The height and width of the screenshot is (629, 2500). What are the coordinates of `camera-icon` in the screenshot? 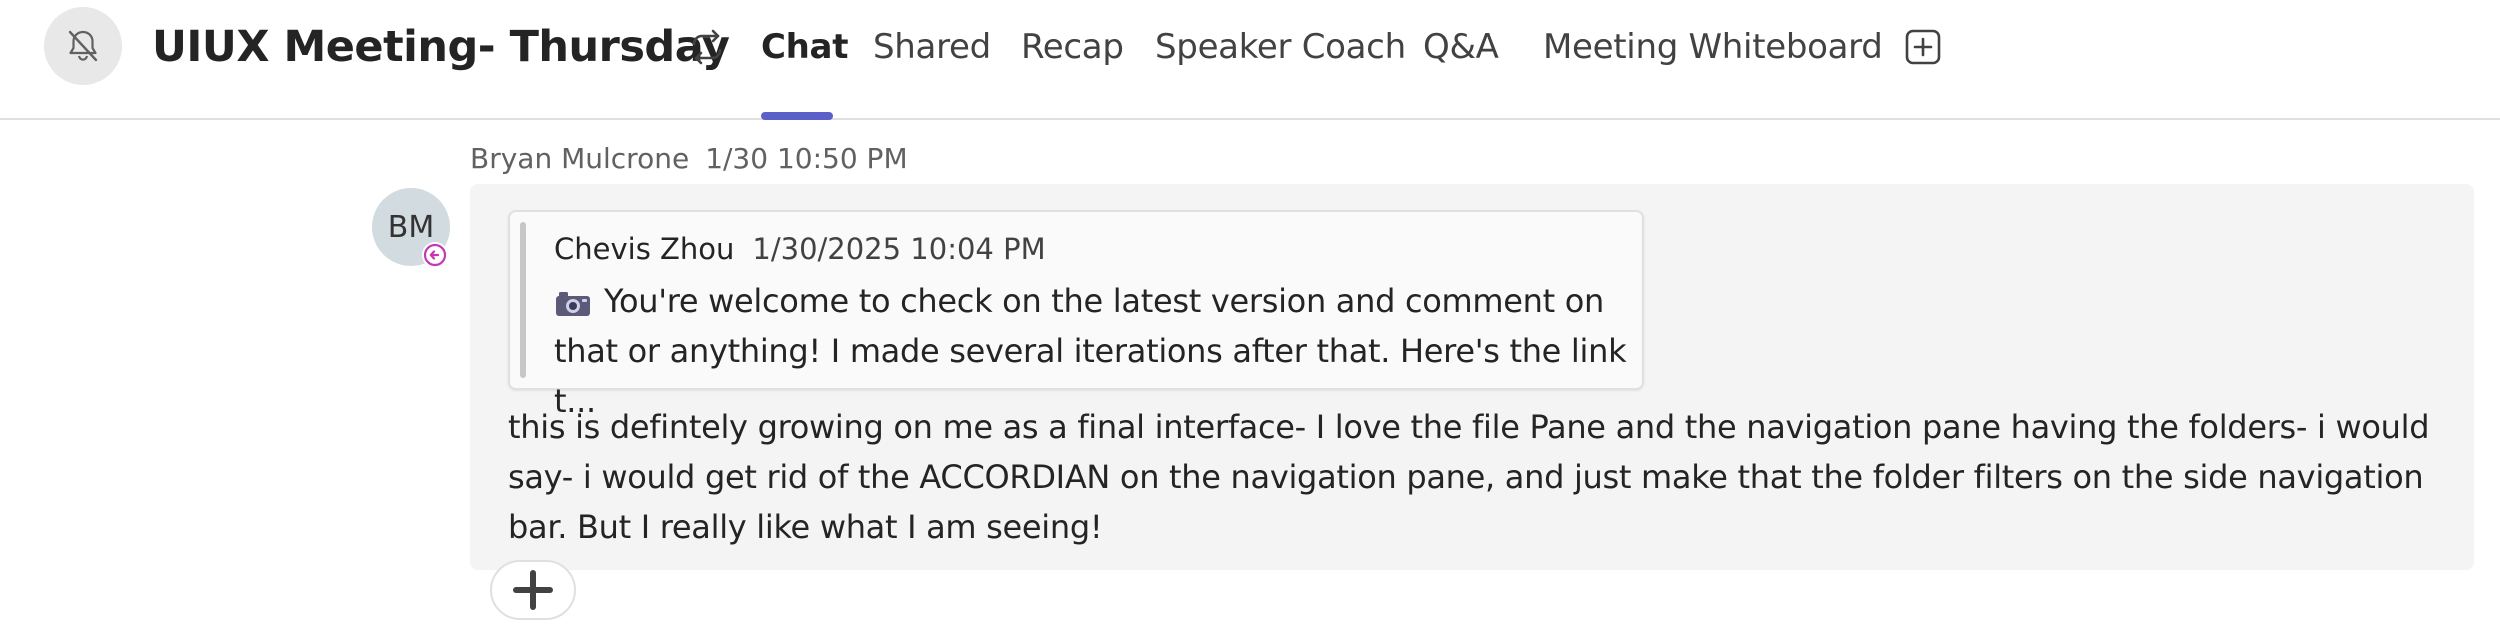 It's located at (573, 304).